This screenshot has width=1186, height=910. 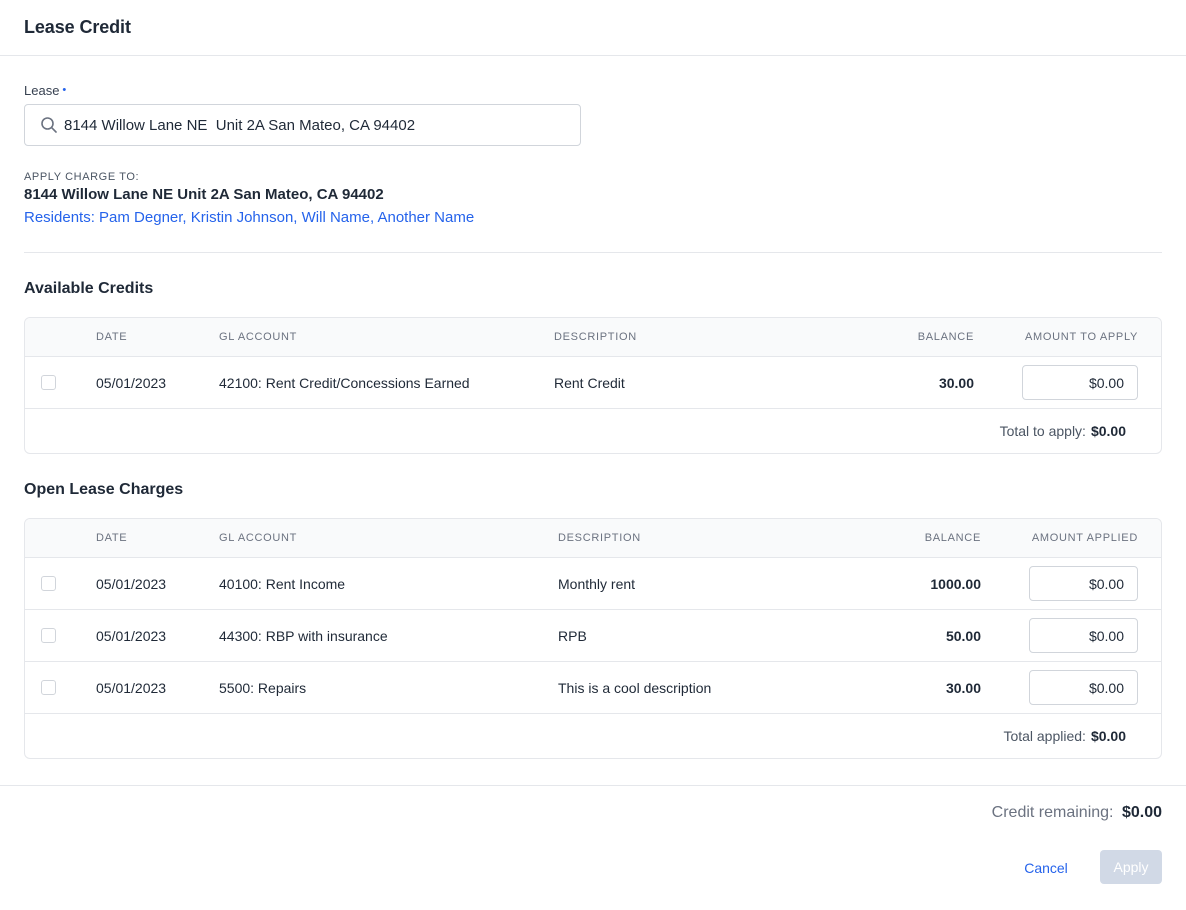 I want to click on lease-search-input, so click(x=314, y=125).